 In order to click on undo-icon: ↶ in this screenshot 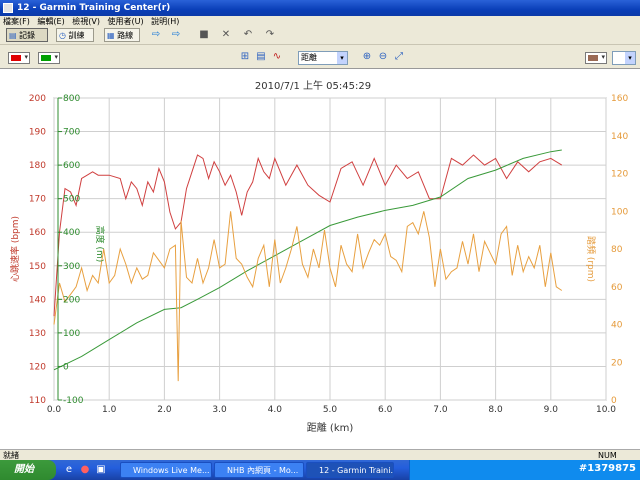, I will do `click(248, 35)`.